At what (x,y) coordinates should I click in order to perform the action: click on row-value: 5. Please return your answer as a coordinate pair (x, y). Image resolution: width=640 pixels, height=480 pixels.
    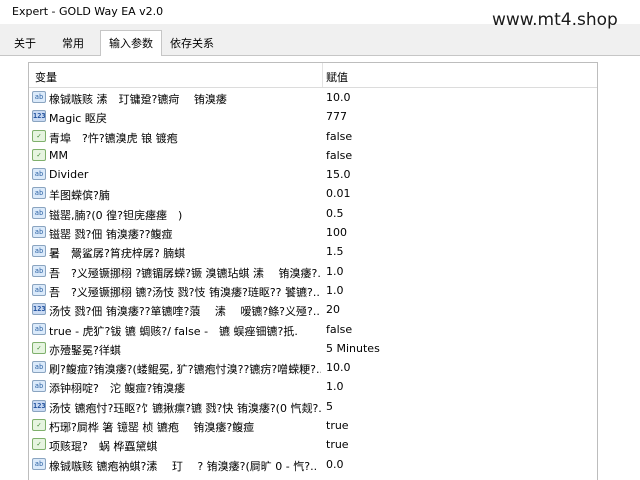
    Looking at the image, I should click on (329, 406).